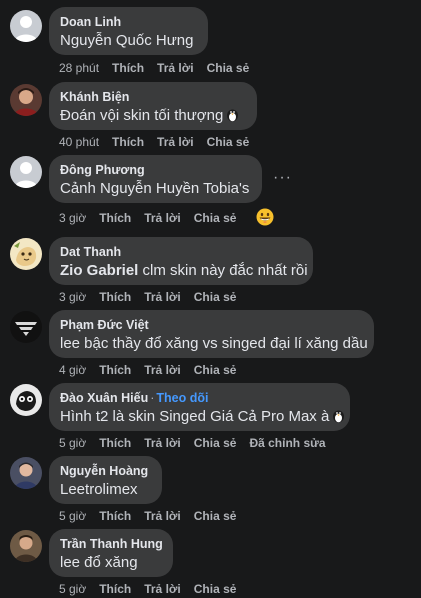 Image resolution: width=421 pixels, height=598 pixels. I want to click on comment-author: Nguyễn Hoàng, so click(105, 471).